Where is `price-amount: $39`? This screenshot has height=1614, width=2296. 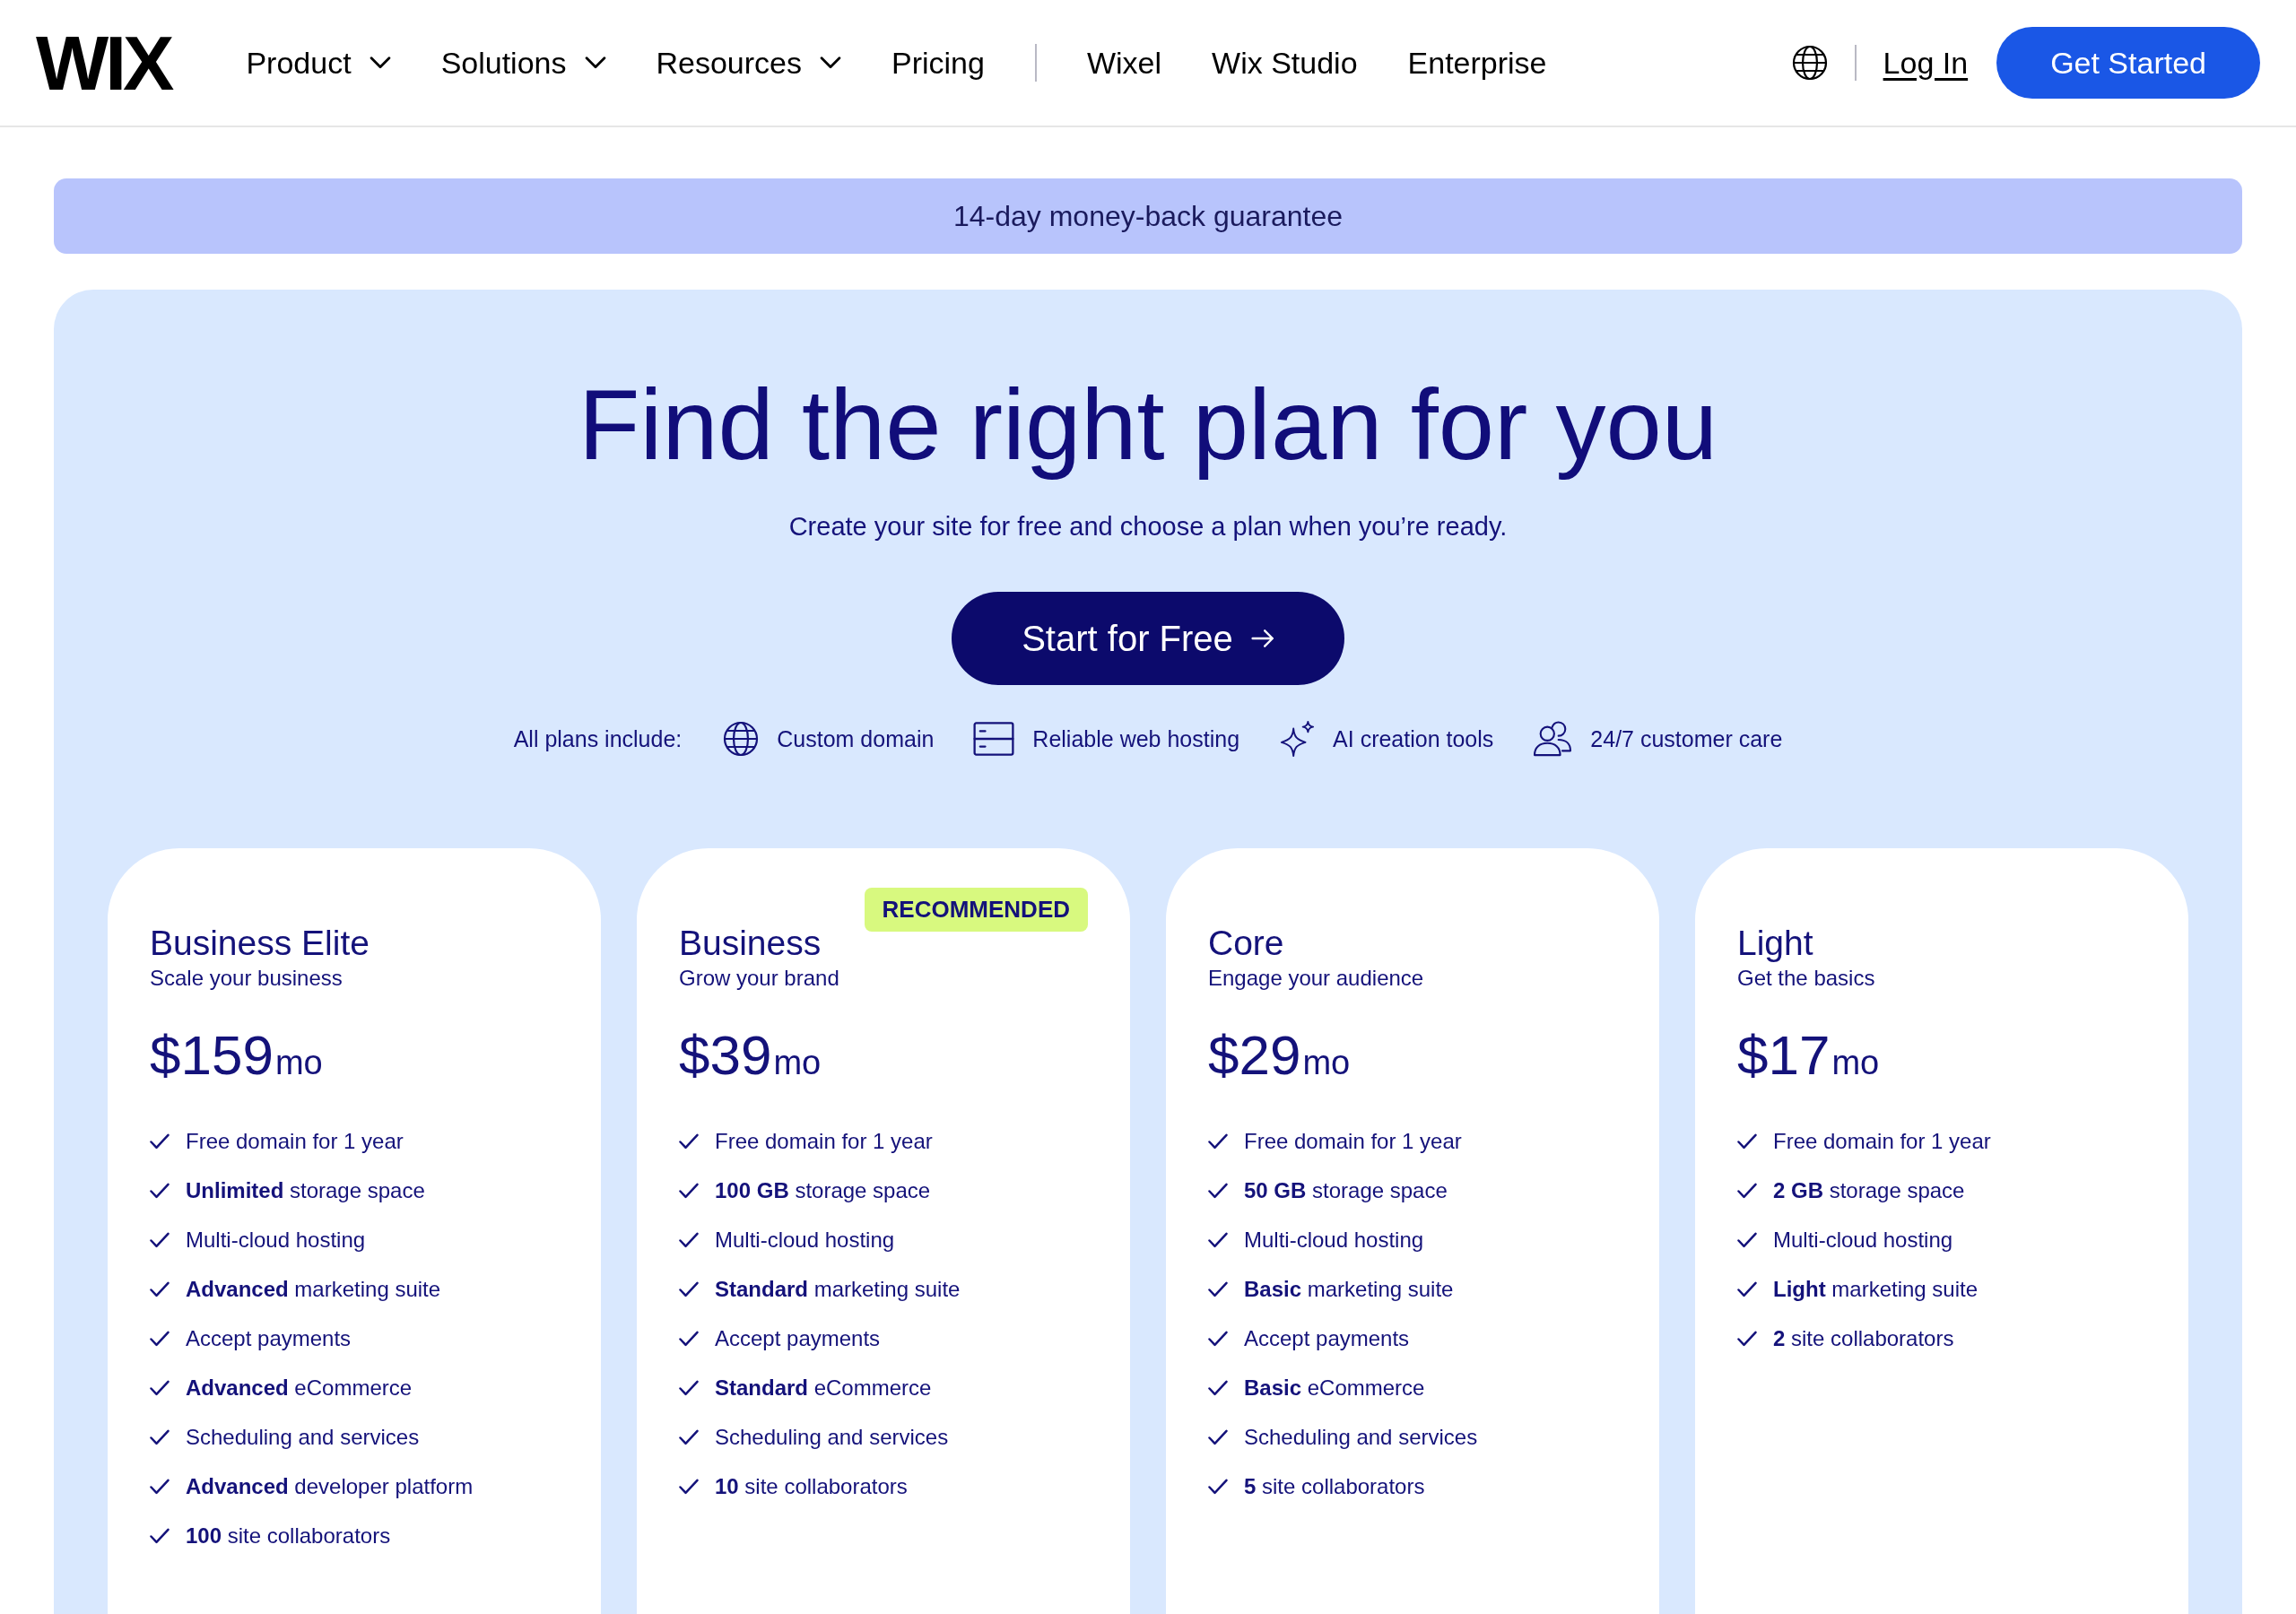
price-amount: $39 is located at coordinates (725, 1055).